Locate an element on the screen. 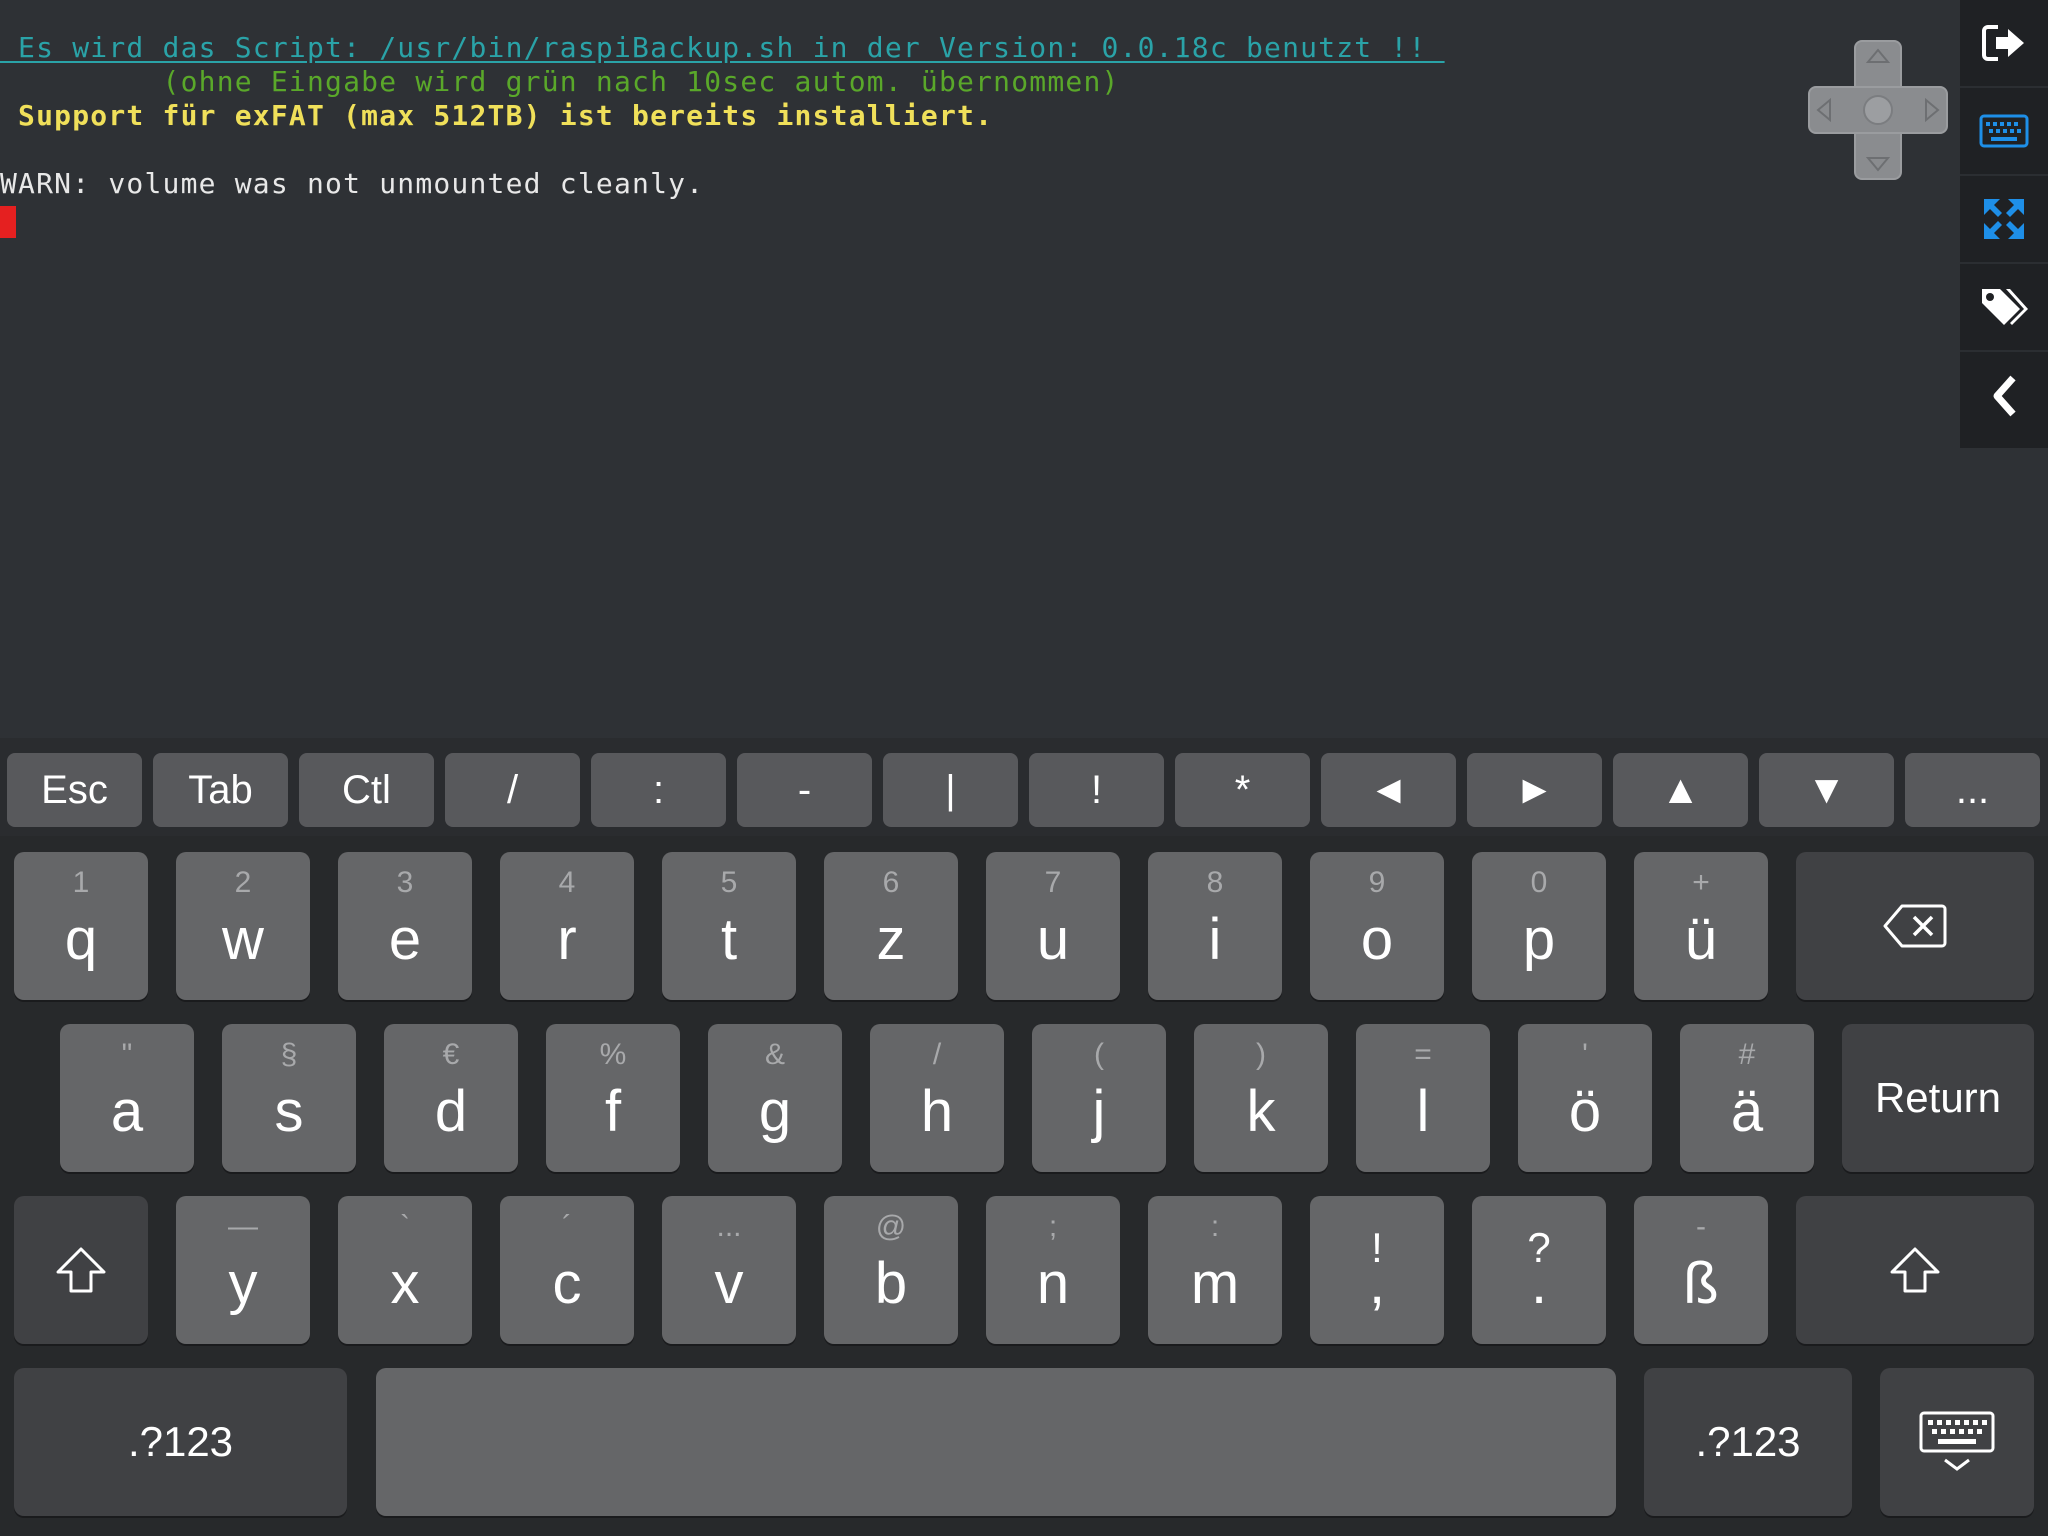 The width and height of the screenshot is (2048, 1536). key-s: § s is located at coordinates (289, 1098).